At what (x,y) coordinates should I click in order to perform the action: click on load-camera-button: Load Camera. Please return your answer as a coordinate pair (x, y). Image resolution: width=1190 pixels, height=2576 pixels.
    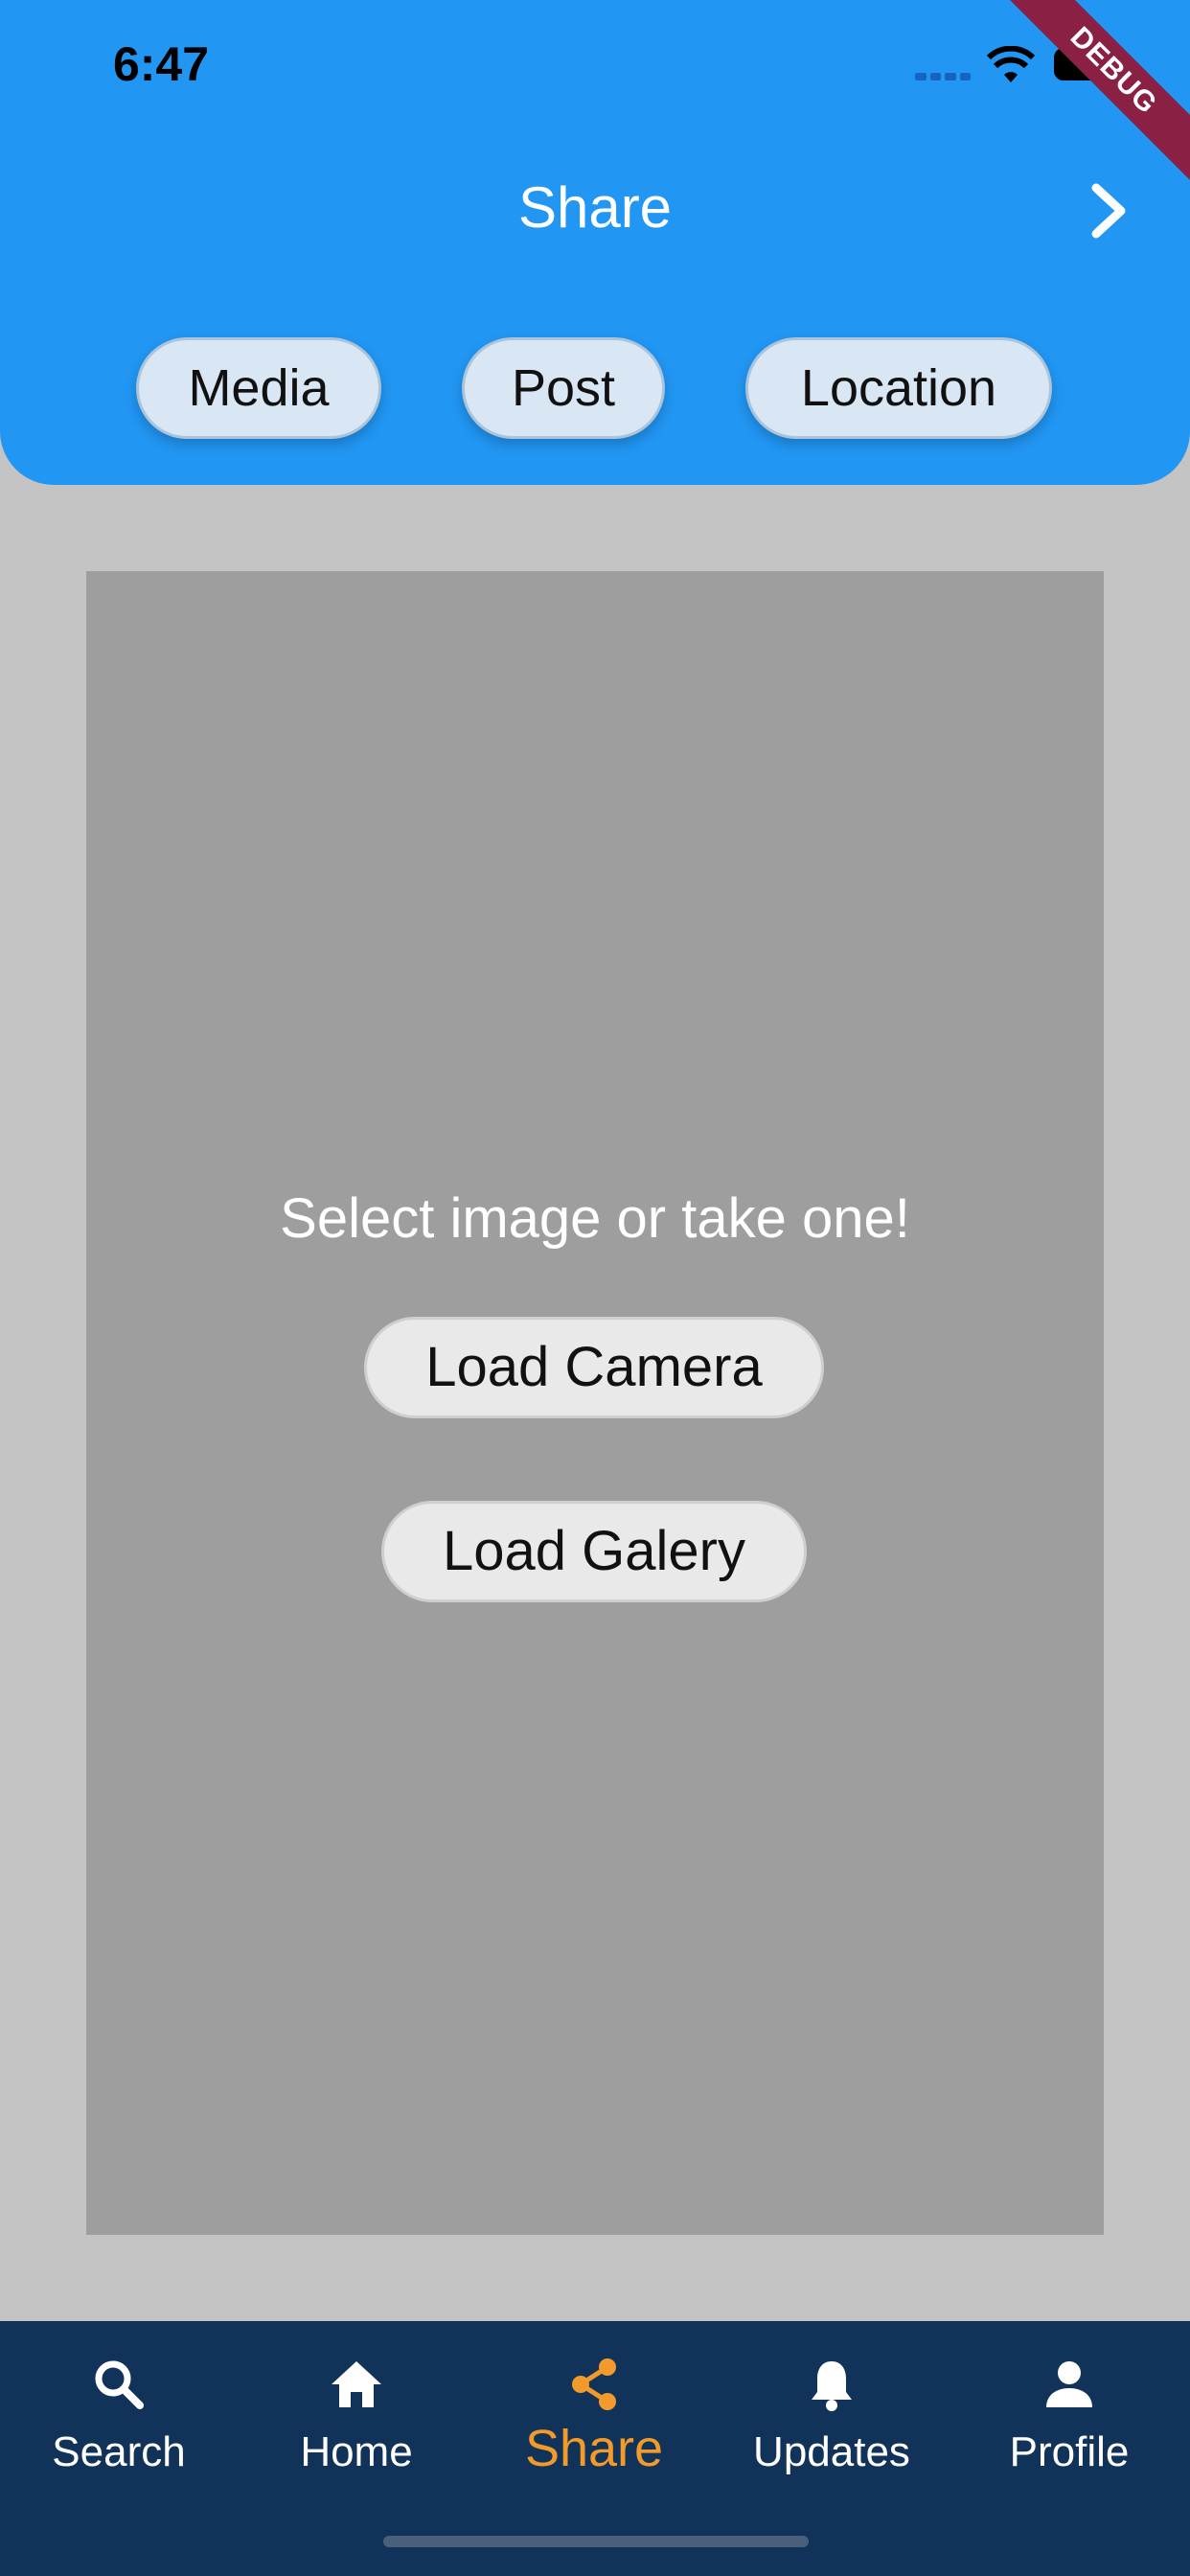
    Looking at the image, I should click on (594, 1367).